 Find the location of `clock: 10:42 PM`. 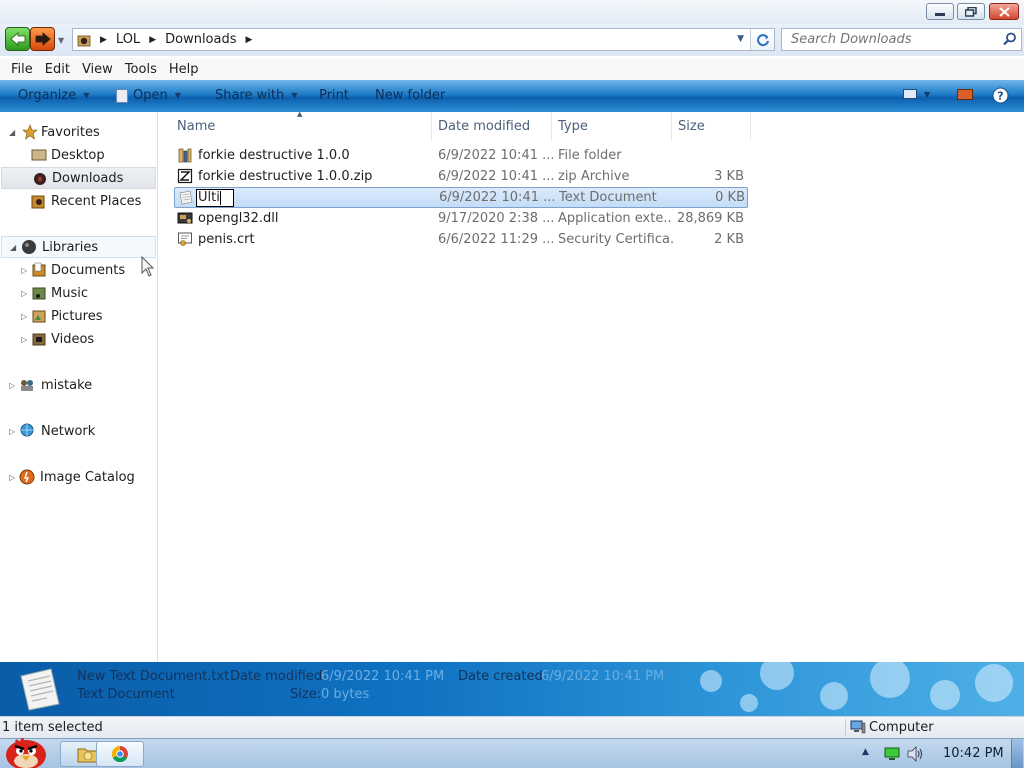

clock: 10:42 PM is located at coordinates (973, 753).